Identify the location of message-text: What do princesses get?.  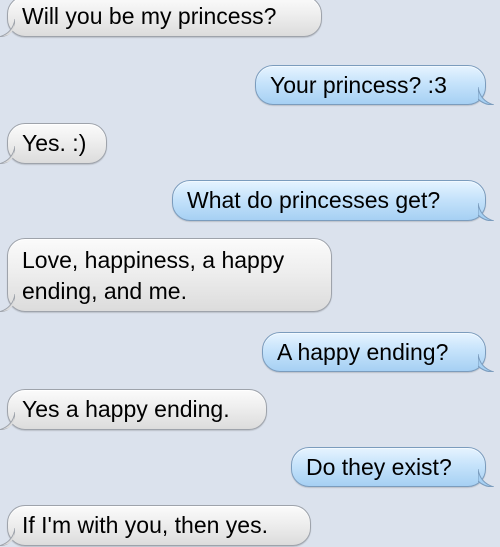
(314, 200).